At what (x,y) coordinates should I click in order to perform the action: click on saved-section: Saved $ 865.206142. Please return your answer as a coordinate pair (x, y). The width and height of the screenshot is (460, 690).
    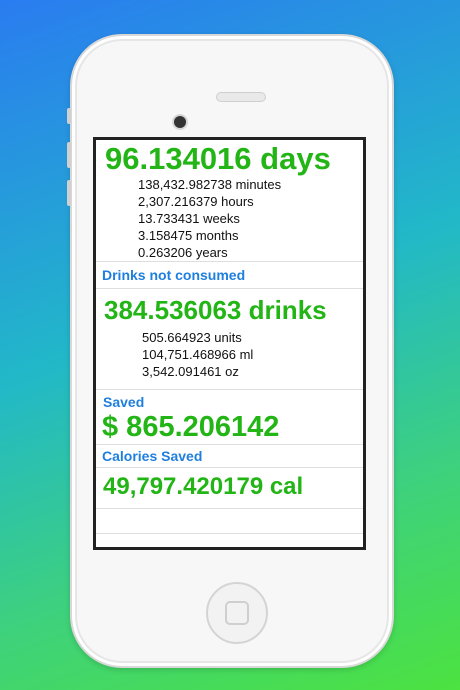
    Looking at the image, I should click on (229, 417).